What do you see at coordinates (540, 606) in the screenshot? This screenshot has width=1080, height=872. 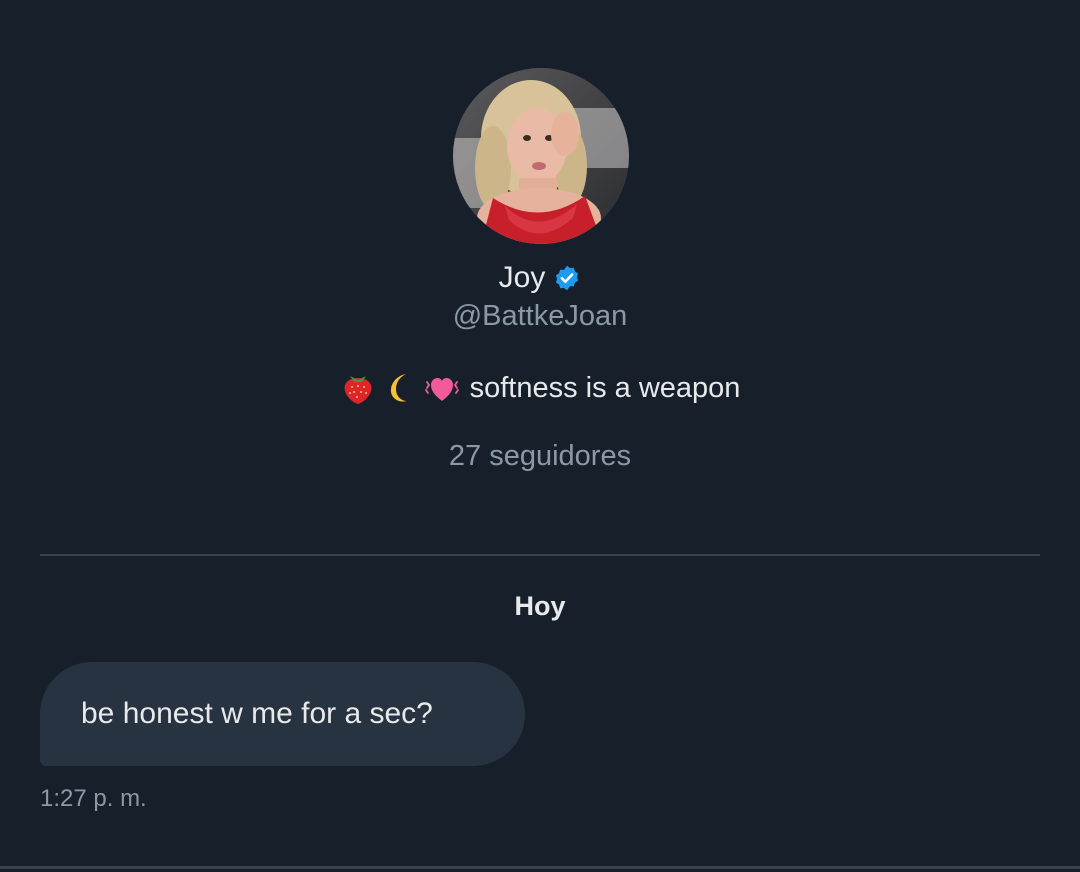 I see `date-separator: Hoy` at bounding box center [540, 606].